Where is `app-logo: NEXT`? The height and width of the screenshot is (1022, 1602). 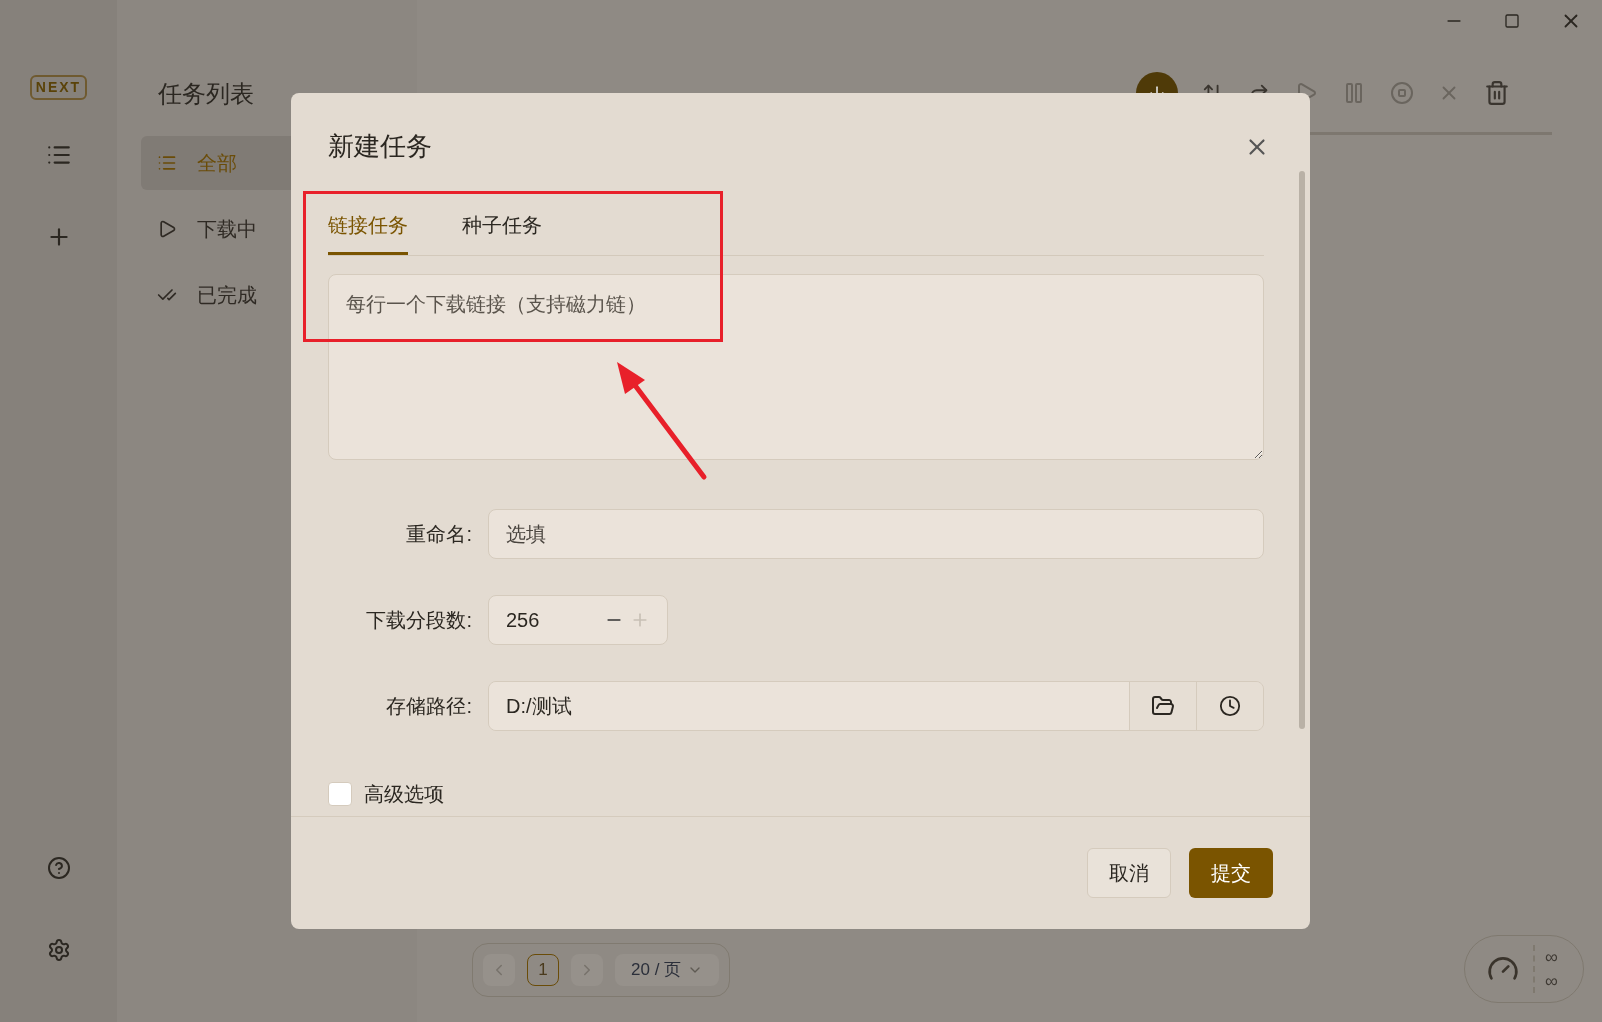 app-logo: NEXT is located at coordinates (58, 87).